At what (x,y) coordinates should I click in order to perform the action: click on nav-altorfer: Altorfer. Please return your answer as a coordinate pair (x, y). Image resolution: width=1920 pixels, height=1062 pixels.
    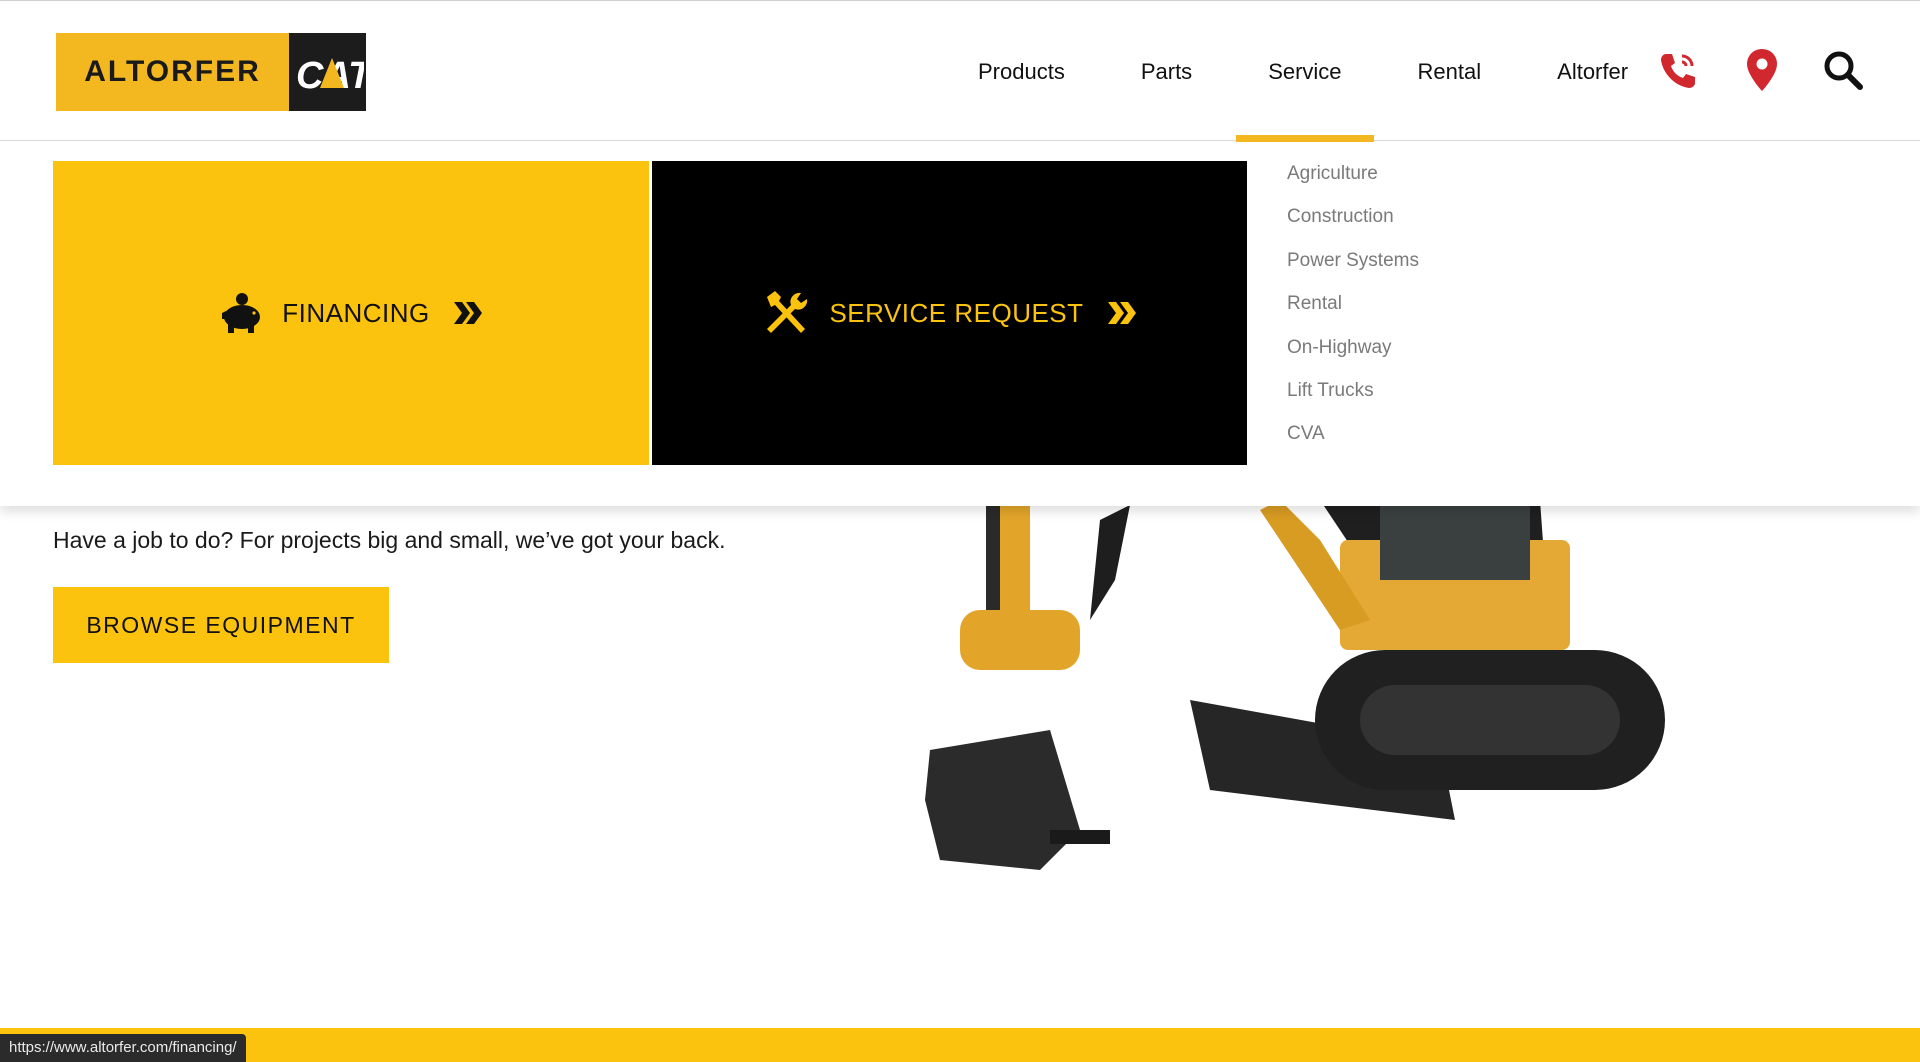
    Looking at the image, I should click on (1592, 71).